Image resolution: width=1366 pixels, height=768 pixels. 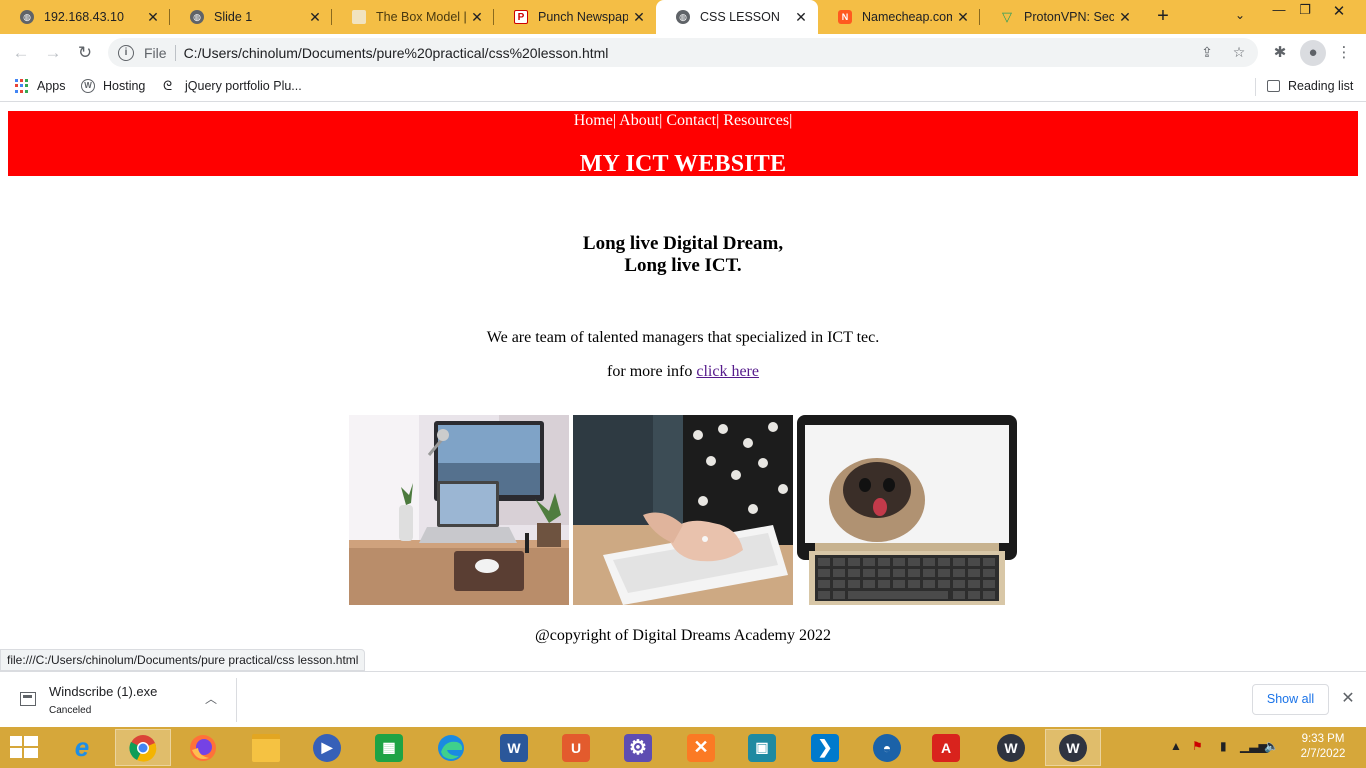 I want to click on taskbar-word: W, so click(x=514, y=747).